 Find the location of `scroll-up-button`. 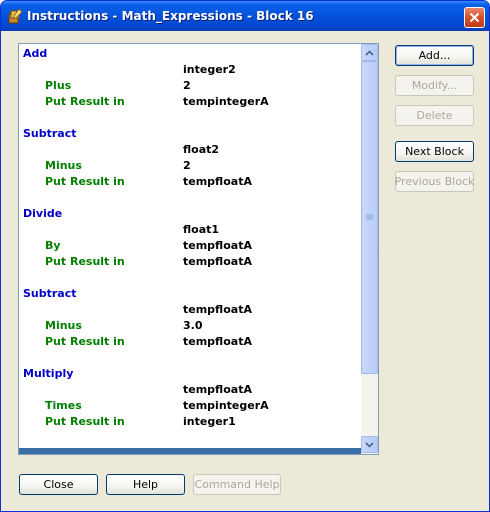

scroll-up-button is located at coordinates (369, 52).